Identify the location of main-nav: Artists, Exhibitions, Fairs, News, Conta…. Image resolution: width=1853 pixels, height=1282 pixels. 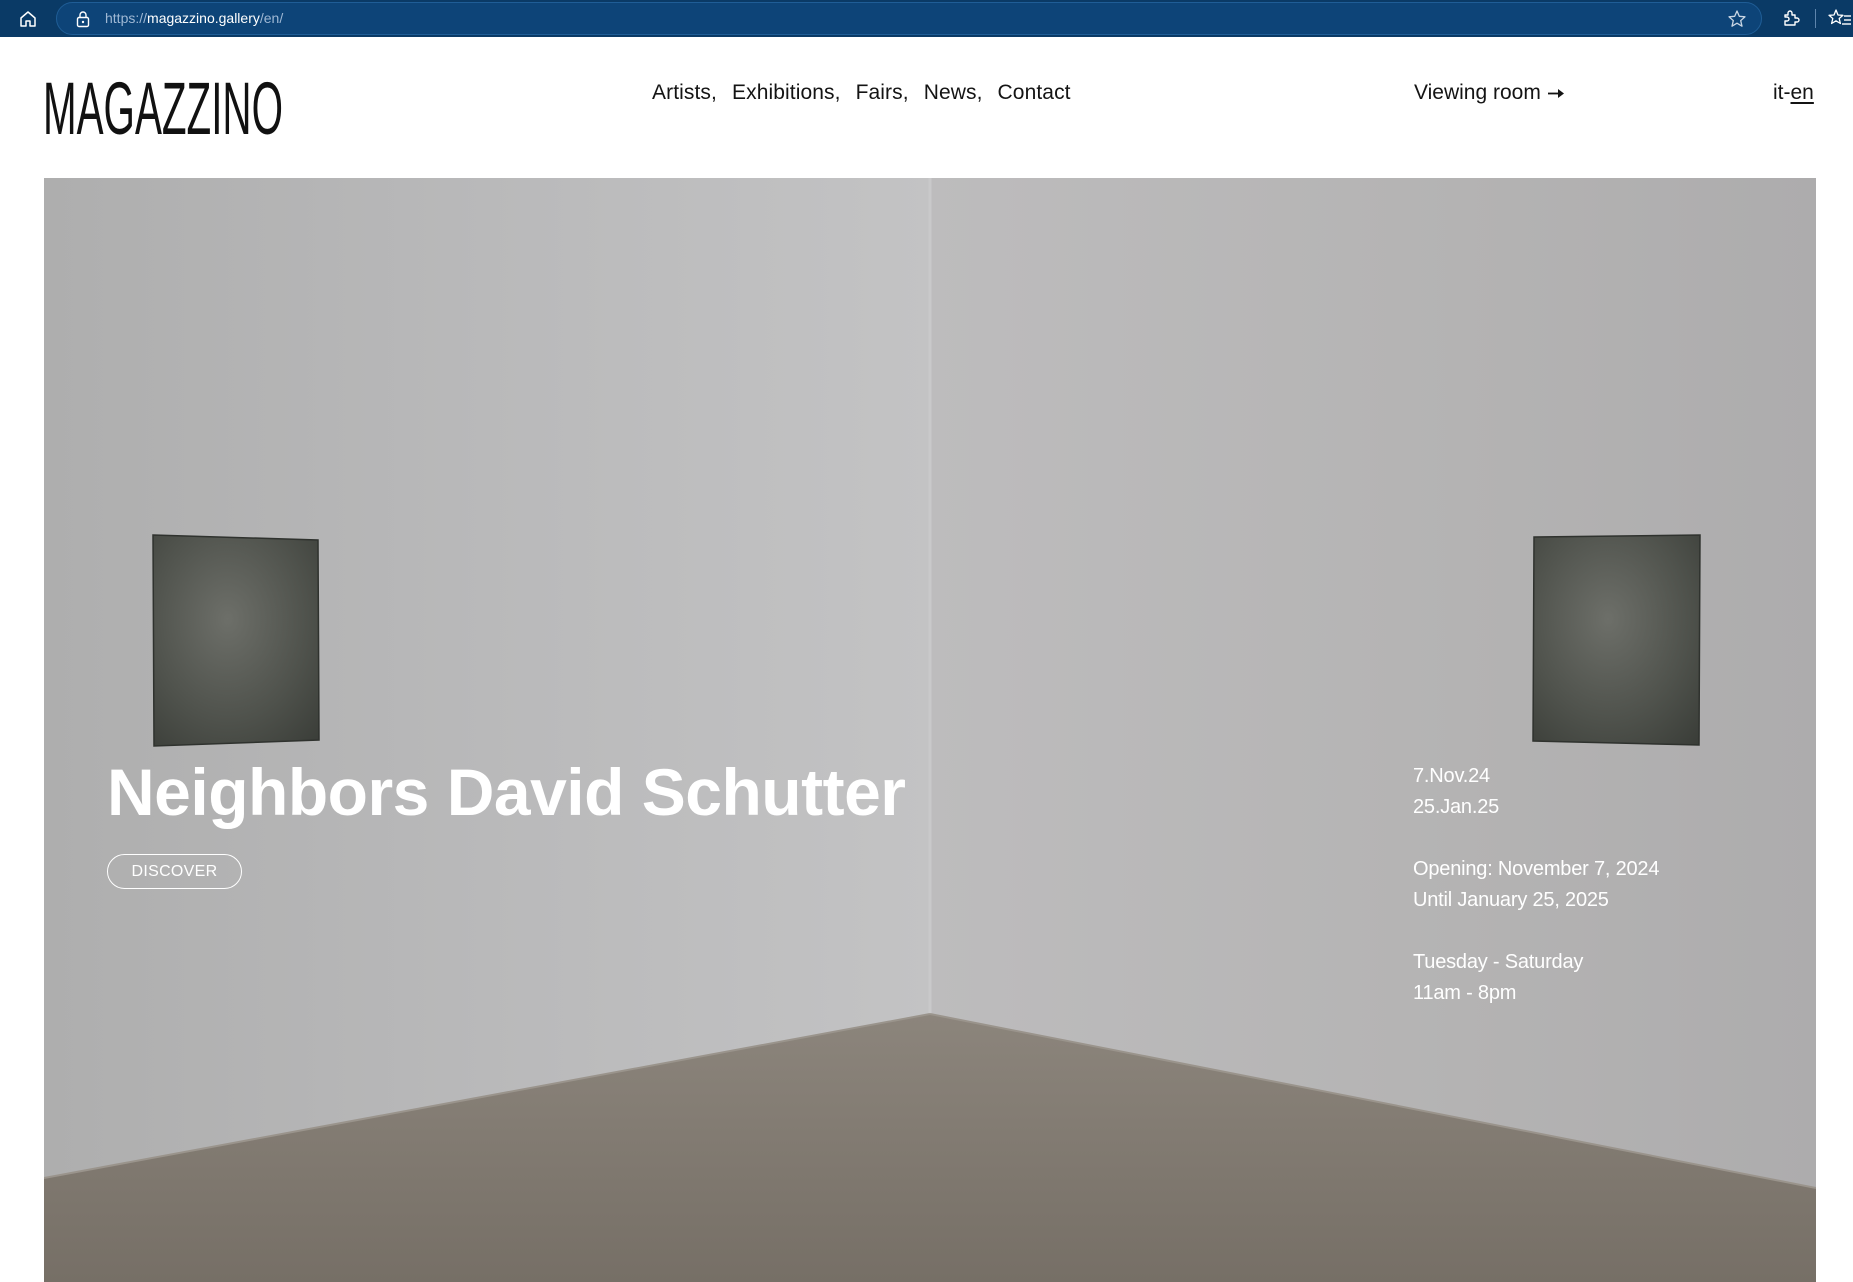
(869, 93).